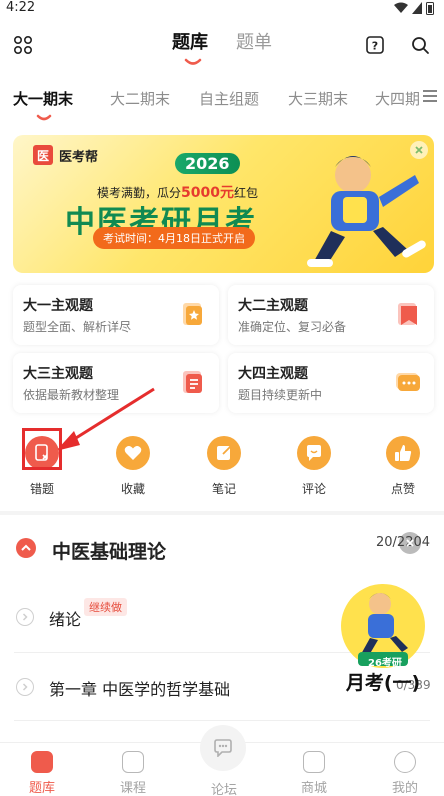 The image size is (444, 796). I want to click on card-title: 大四主观题, so click(273, 374).